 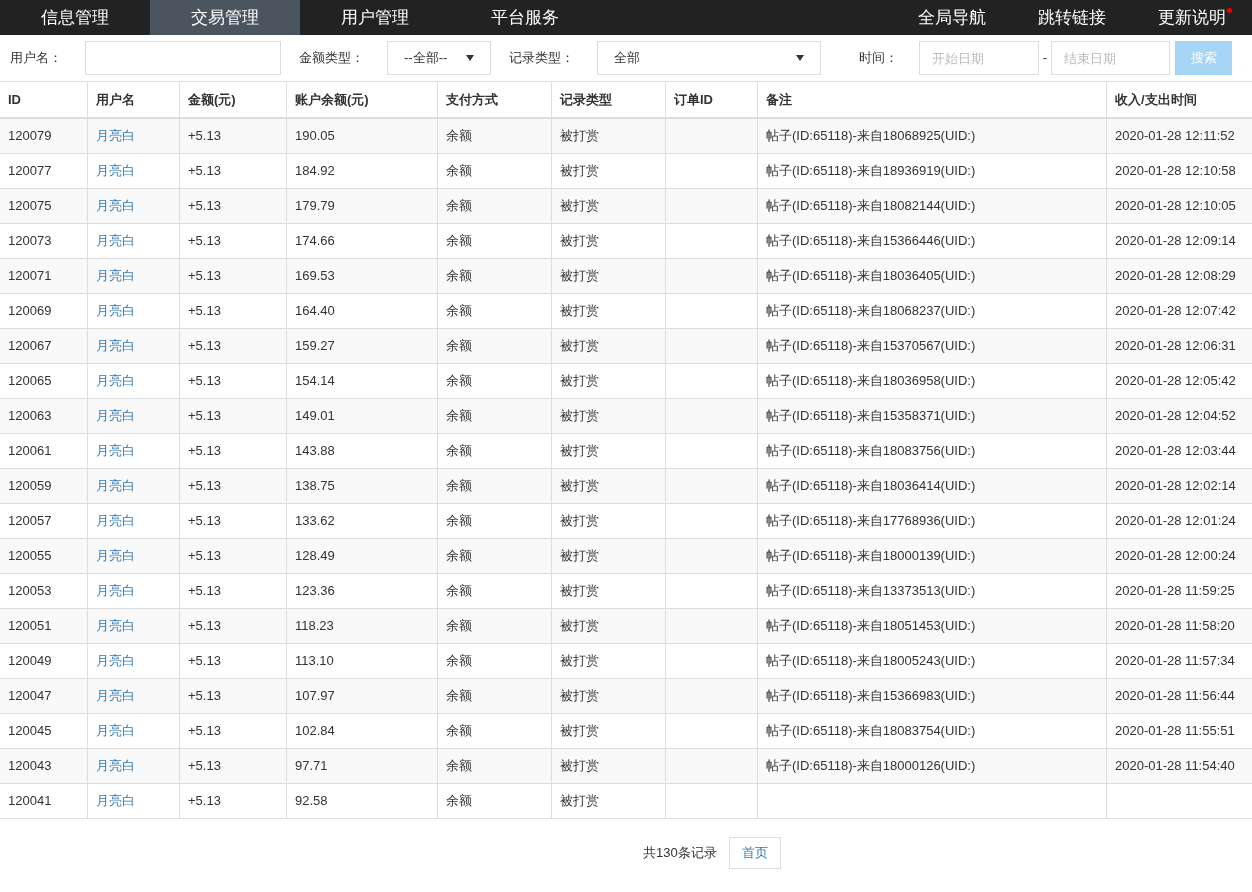 I want to click on remark-cell-text: 帖子(ID:65118)-来自18036958(UID:), so click(x=871, y=381).